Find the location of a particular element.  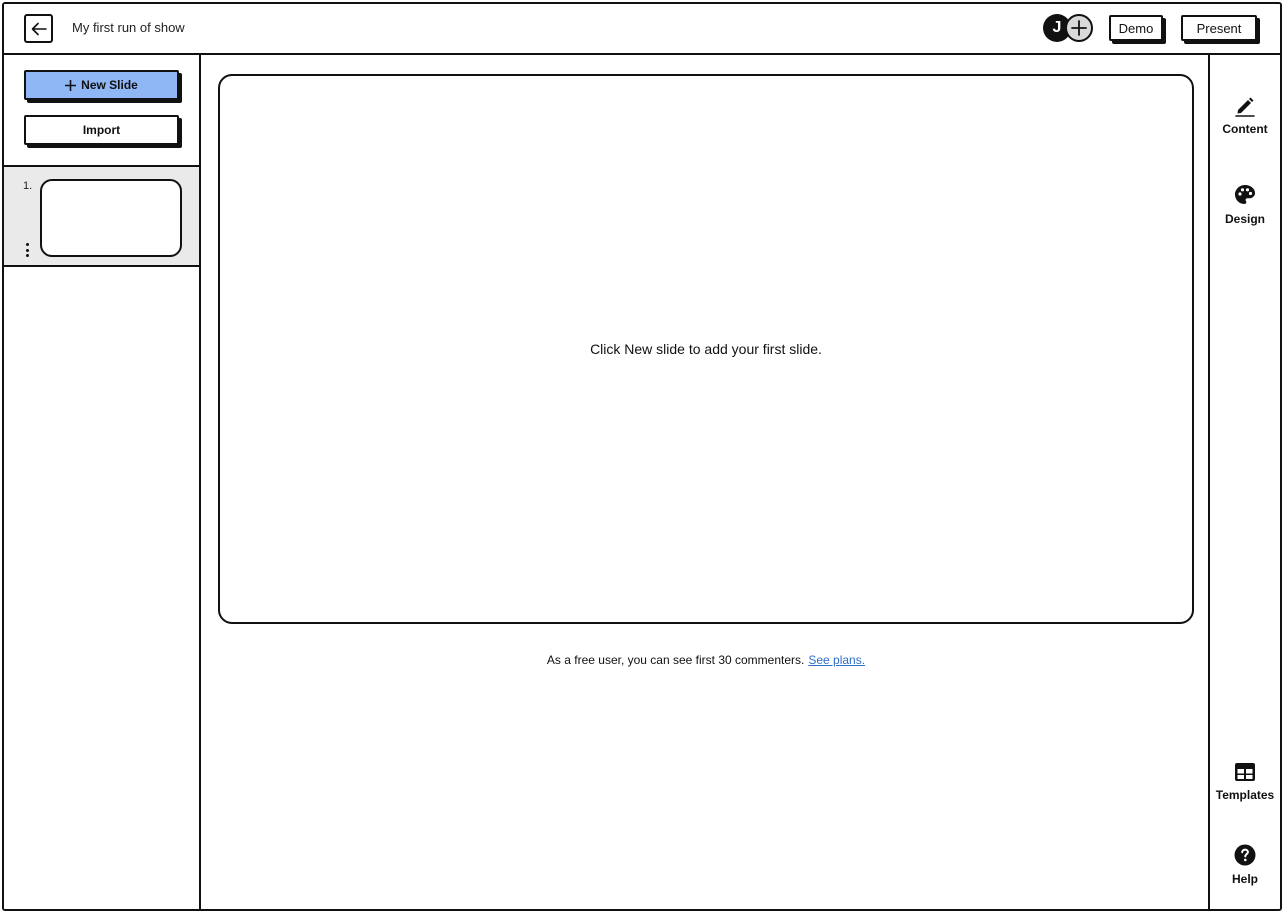

slide-number: 1. is located at coordinates (28, 186).